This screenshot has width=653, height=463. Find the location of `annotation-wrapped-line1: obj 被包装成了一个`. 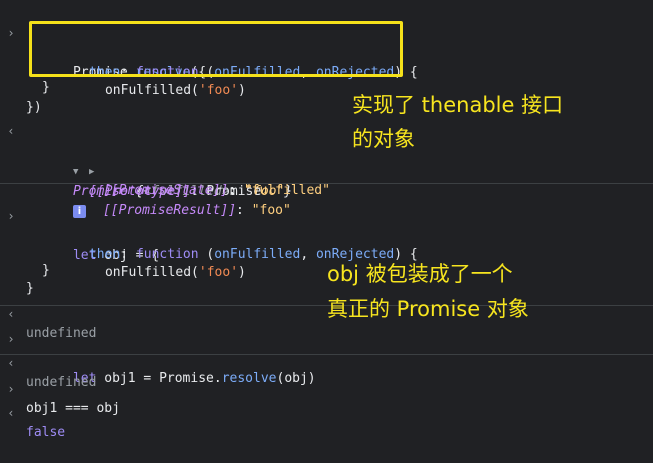

annotation-wrapped-line1: obj 被包装成了一个 is located at coordinates (420, 274).